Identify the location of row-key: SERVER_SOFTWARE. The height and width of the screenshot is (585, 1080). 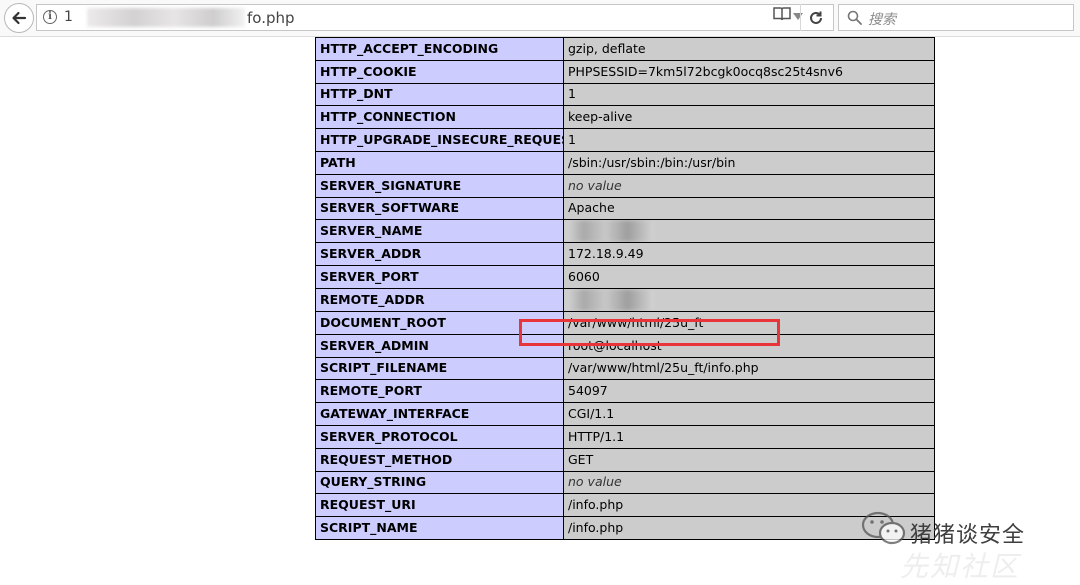
(439, 208).